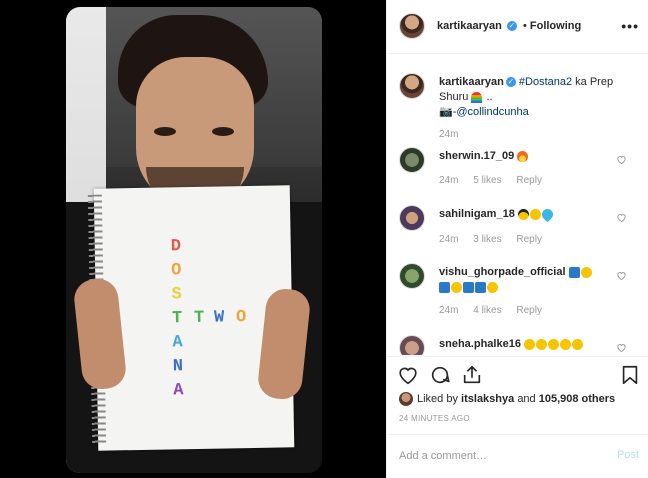 This screenshot has height=478, width=648. I want to click on notebook-letter: D, so click(176, 247).